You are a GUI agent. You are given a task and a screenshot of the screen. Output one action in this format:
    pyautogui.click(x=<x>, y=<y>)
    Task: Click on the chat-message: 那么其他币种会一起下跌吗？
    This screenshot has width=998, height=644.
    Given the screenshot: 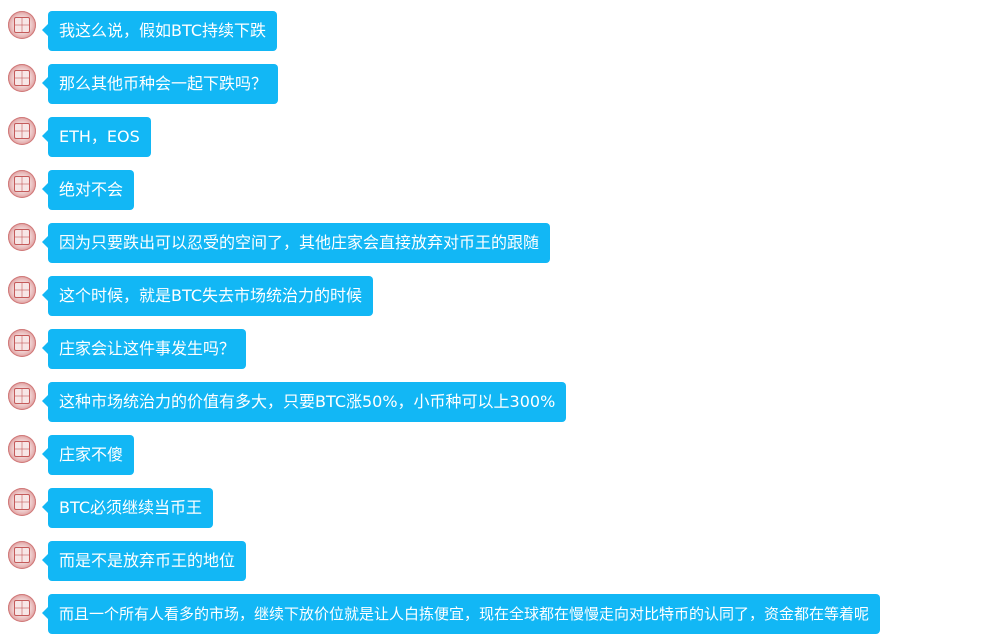 What is the action you would take?
    pyautogui.click(x=499, y=84)
    